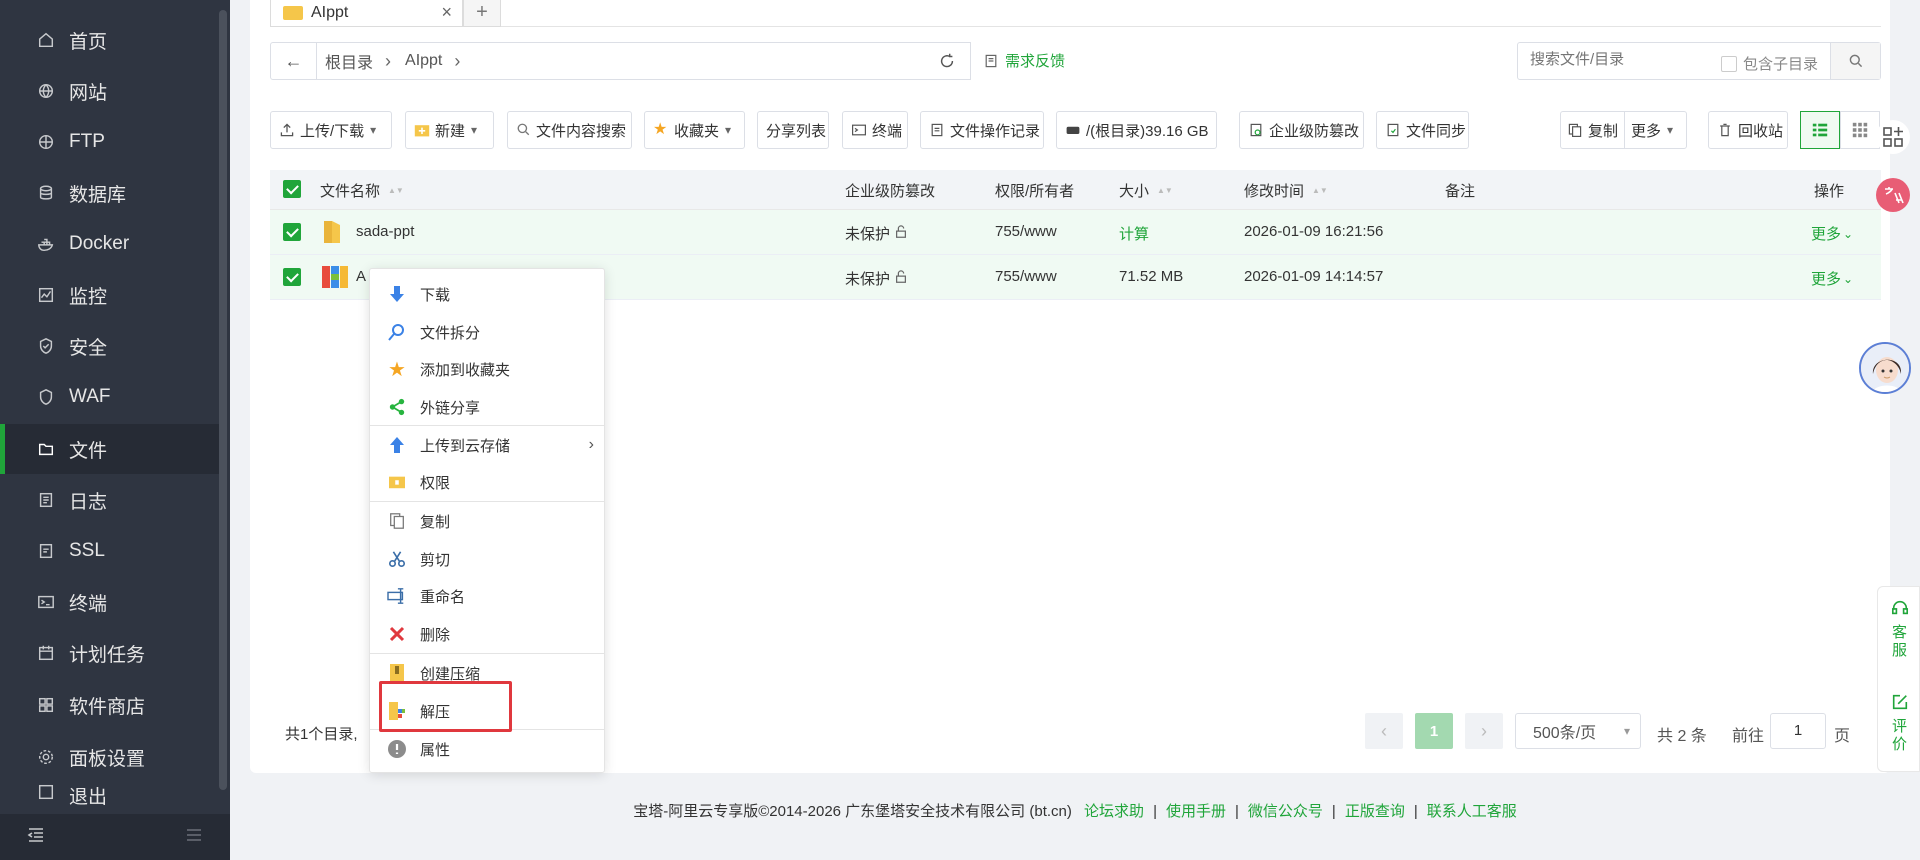  Describe the element at coordinates (432, 61) in the screenshot. I see `breadcrumb-aippt: AIppt ›` at that location.